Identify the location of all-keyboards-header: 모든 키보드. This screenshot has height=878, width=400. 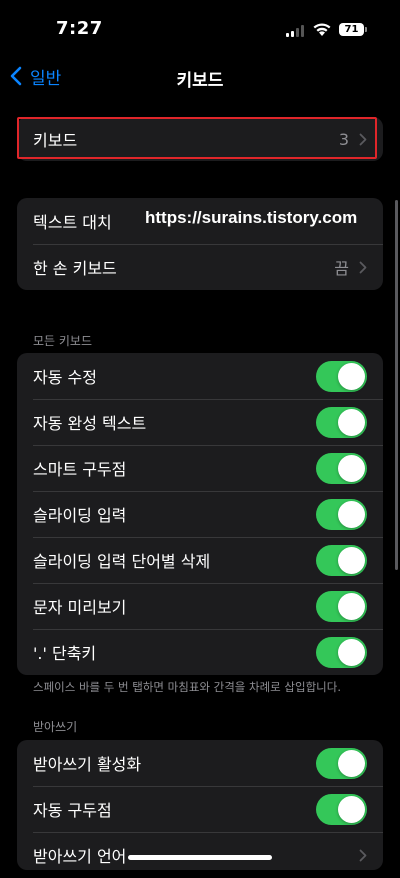
(63, 341).